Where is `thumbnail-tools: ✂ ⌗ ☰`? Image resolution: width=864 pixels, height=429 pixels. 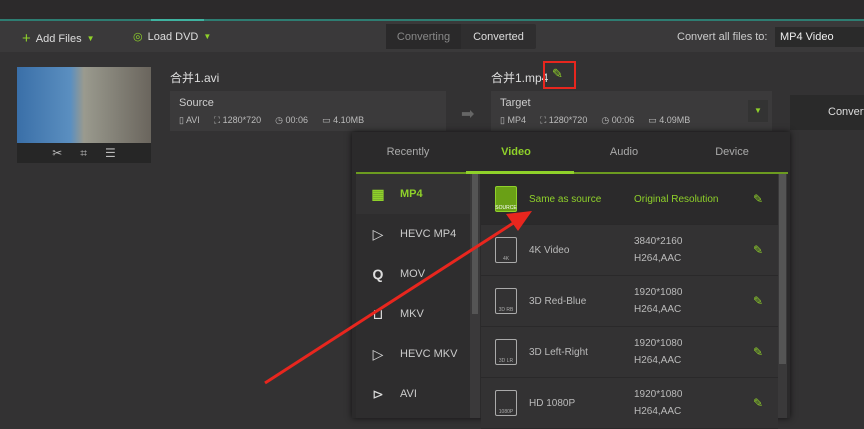 thumbnail-tools: ✂ ⌗ ☰ is located at coordinates (84, 153).